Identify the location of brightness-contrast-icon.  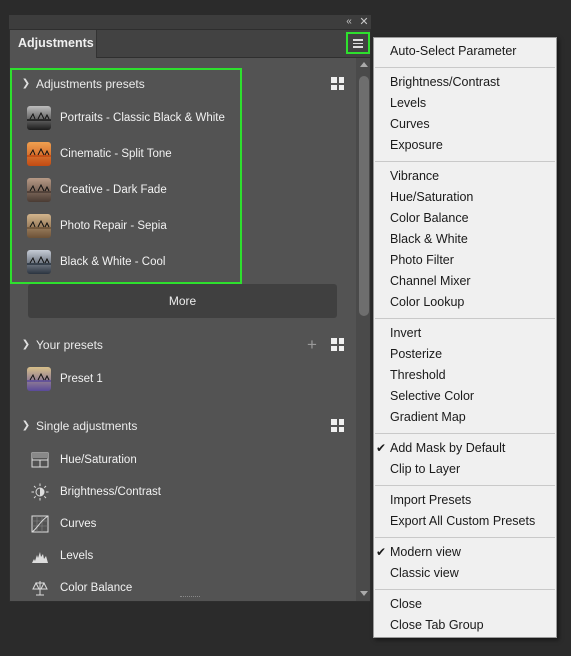
(40, 492).